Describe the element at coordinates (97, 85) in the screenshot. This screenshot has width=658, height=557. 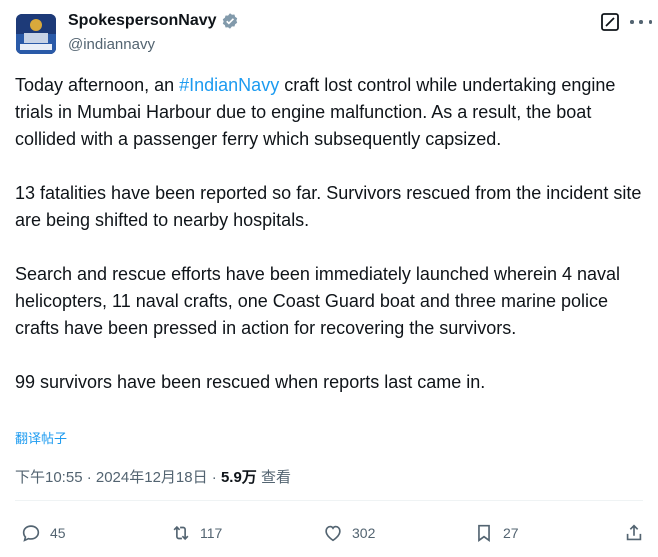
I see `tweet-text-segment: Today afternoon, an` at that location.